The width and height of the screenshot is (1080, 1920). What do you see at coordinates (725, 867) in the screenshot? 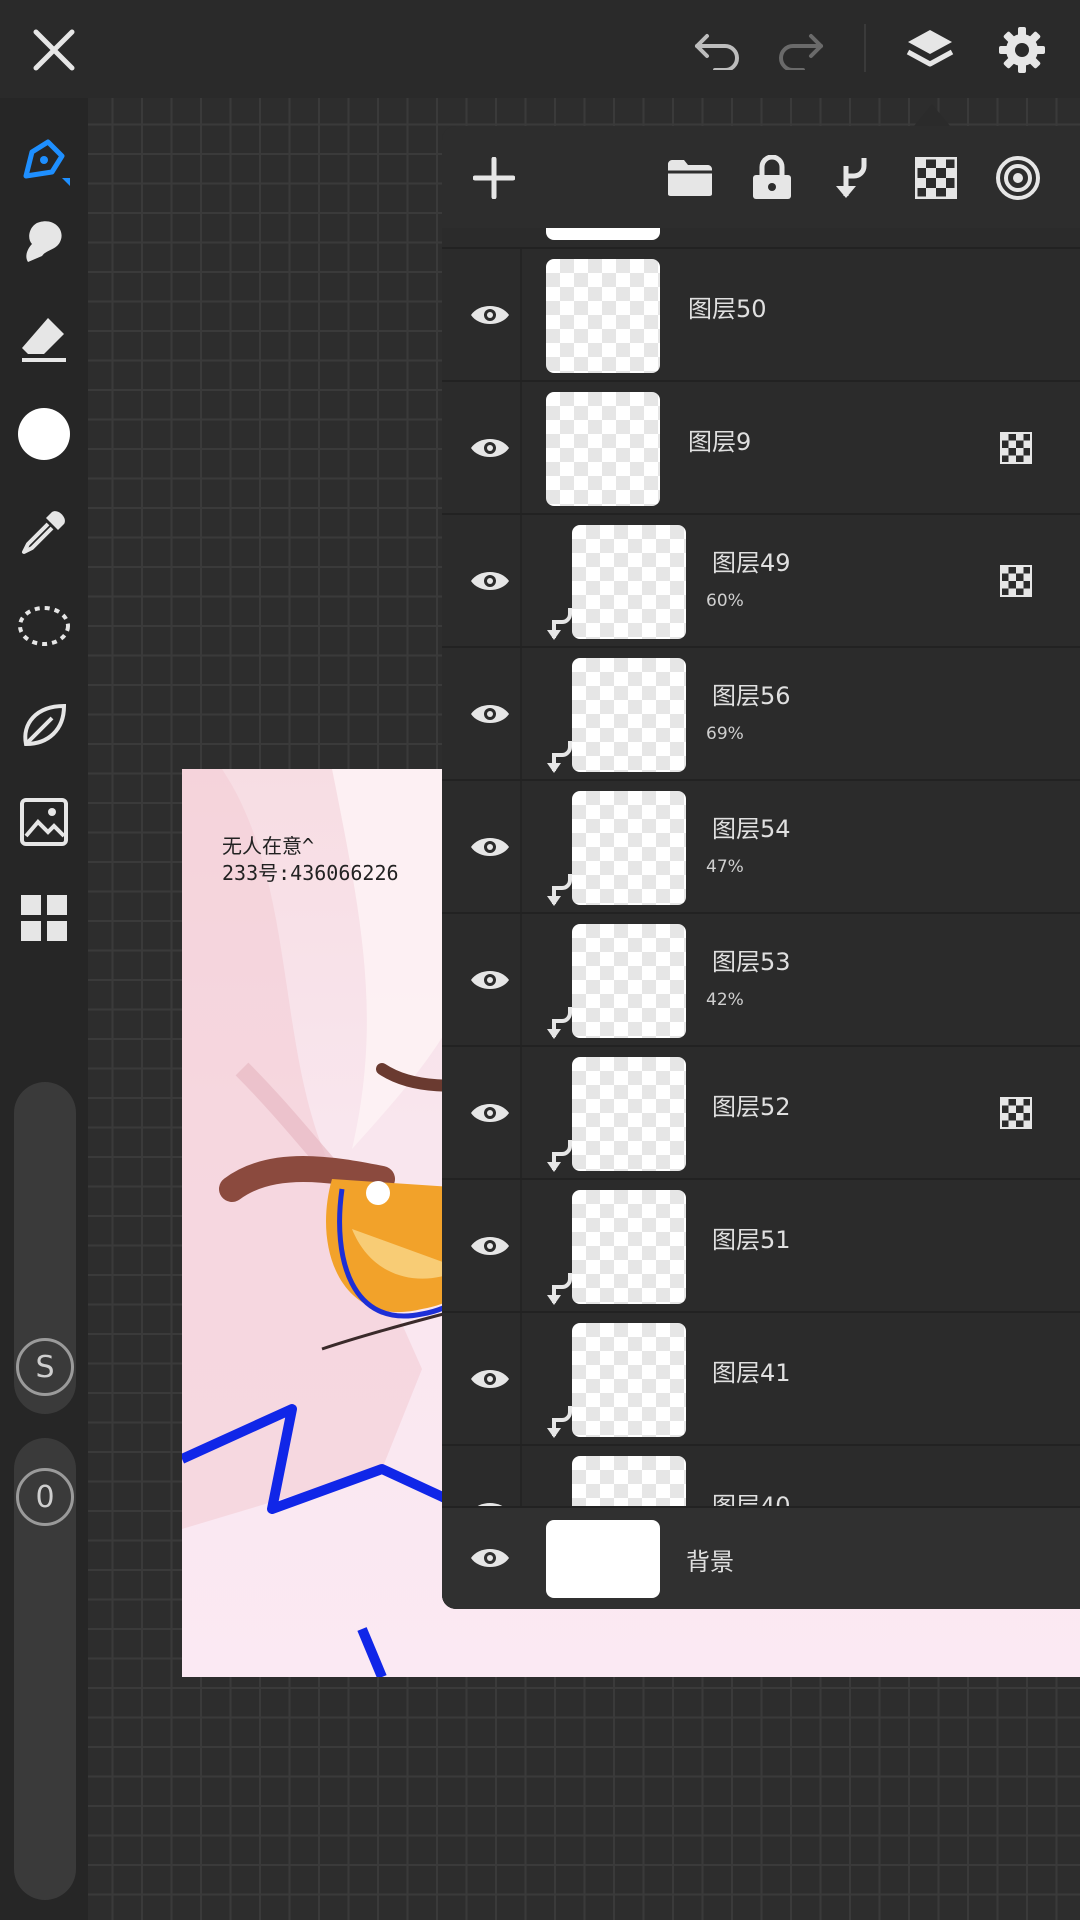
I see `layer-opacity: 47%` at bounding box center [725, 867].